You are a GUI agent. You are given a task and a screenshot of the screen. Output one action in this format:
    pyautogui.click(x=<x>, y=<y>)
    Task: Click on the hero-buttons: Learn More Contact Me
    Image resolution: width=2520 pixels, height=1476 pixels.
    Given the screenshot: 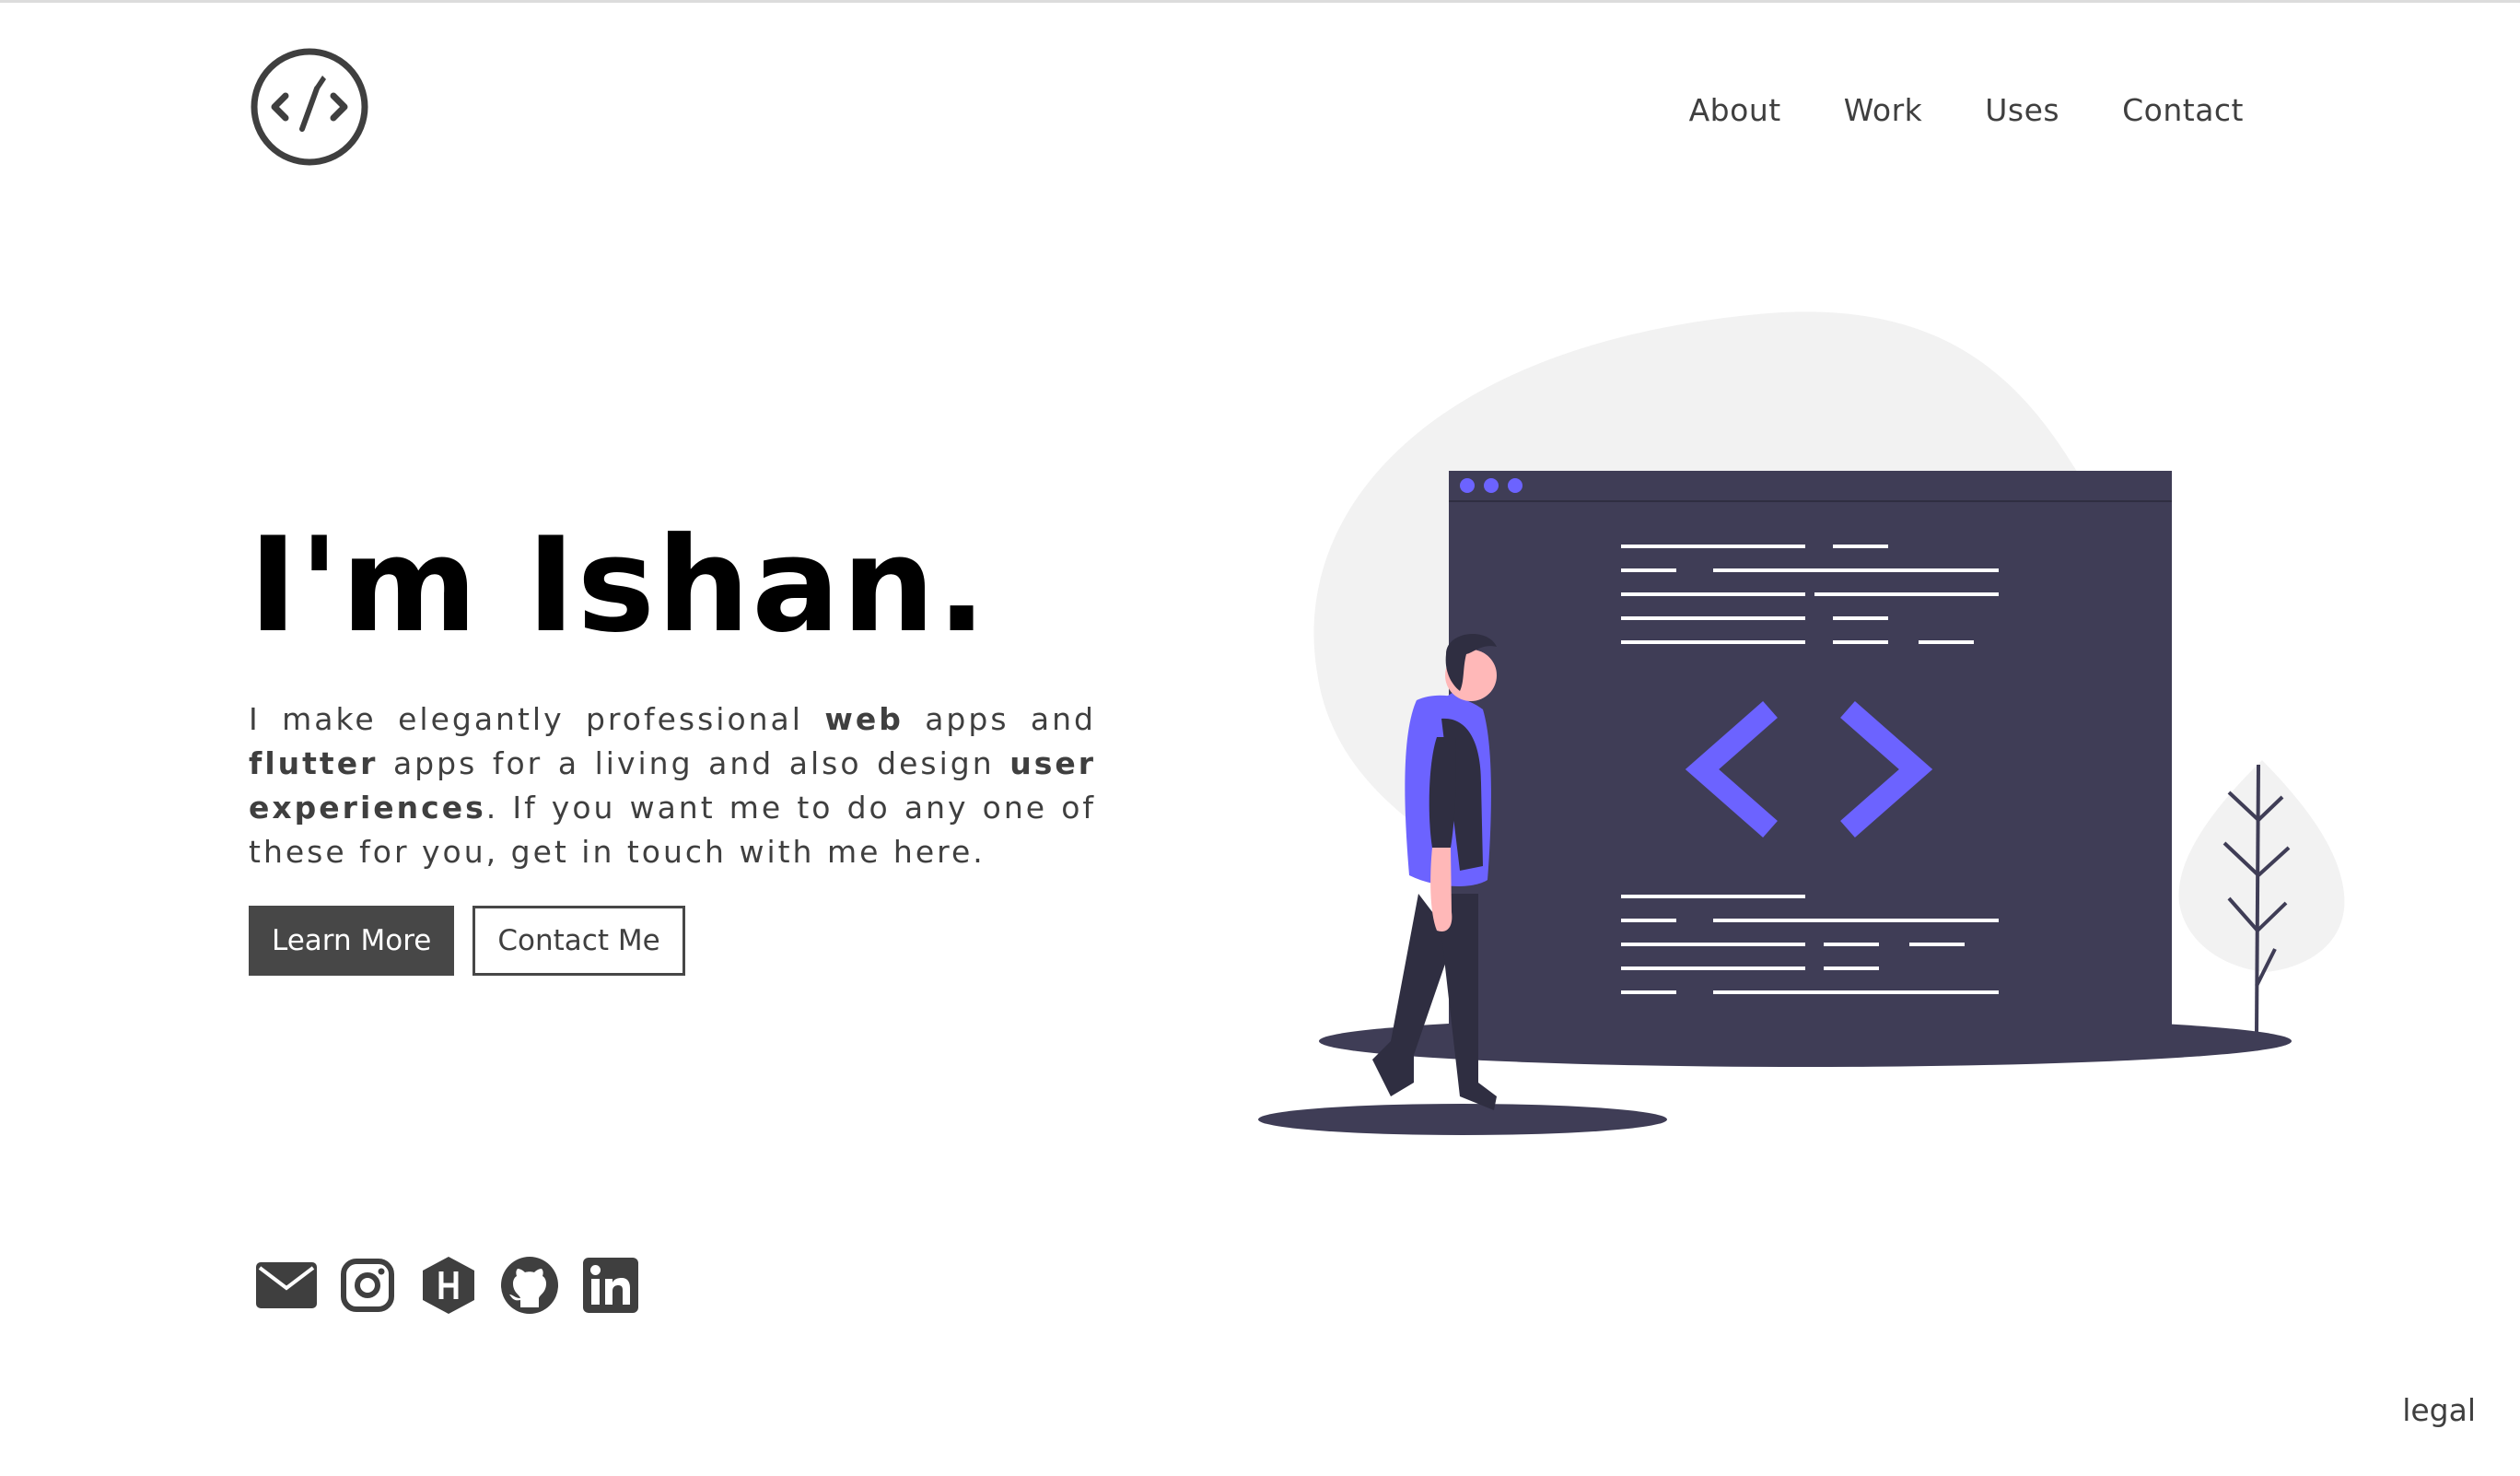 What is the action you would take?
    pyautogui.click(x=672, y=941)
    